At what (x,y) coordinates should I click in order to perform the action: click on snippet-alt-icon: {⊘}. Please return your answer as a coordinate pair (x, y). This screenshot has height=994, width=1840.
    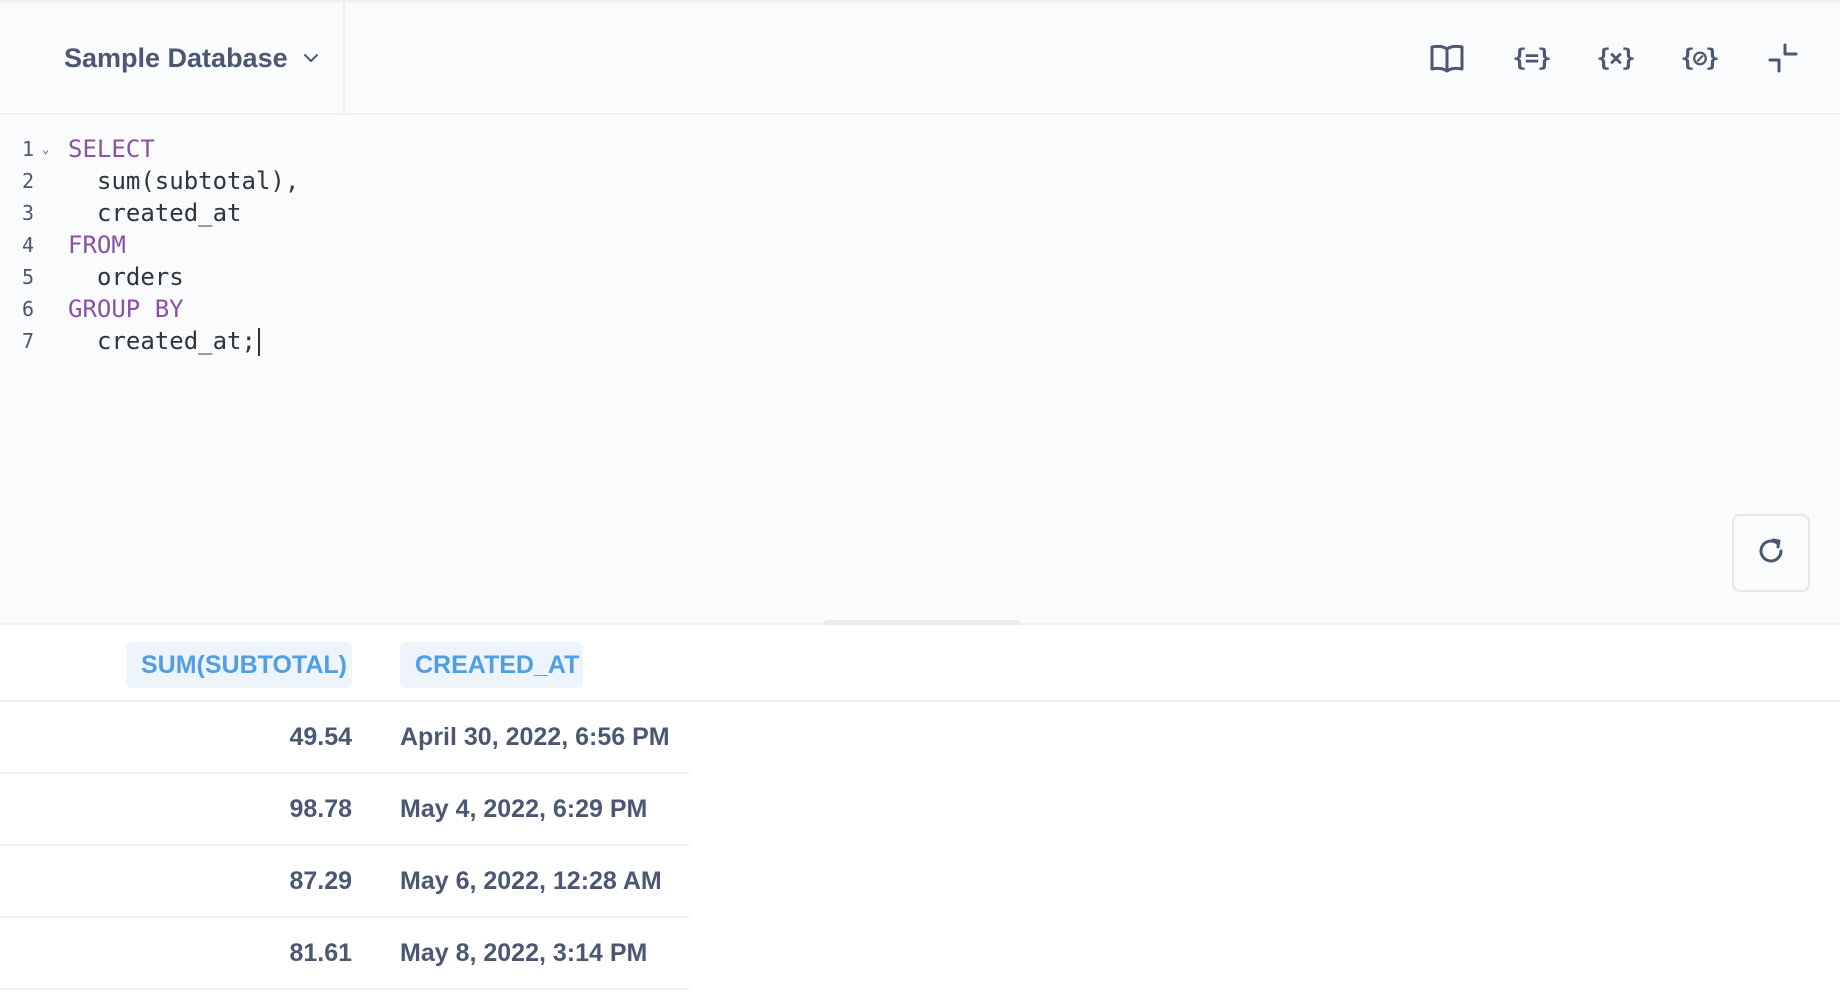
    Looking at the image, I should click on (1699, 58).